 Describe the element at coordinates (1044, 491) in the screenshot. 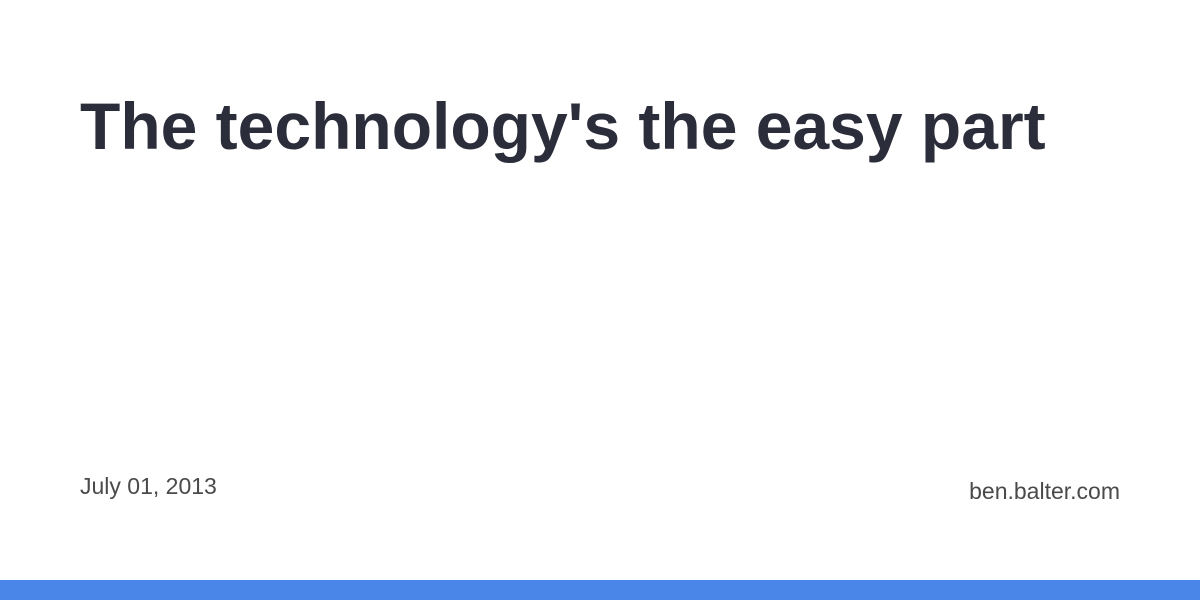

I see `site-domain: ben.balter.com` at that location.